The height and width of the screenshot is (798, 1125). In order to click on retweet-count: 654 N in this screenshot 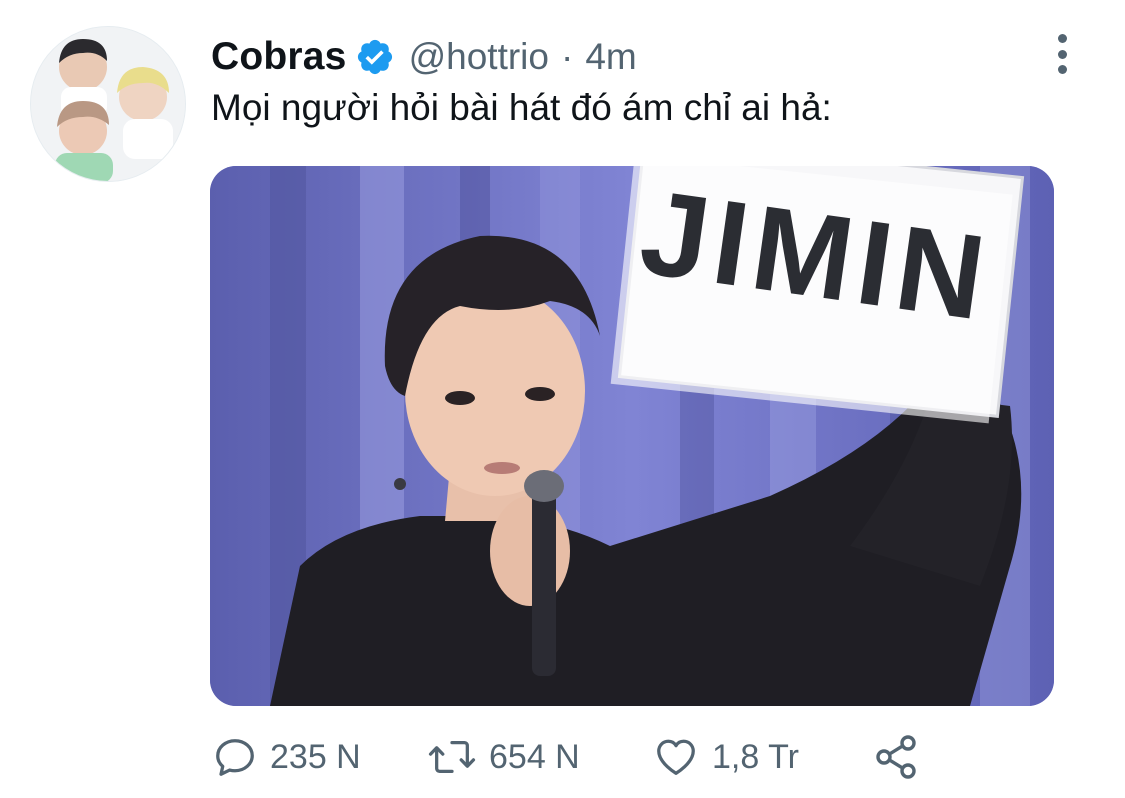, I will do `click(534, 756)`.